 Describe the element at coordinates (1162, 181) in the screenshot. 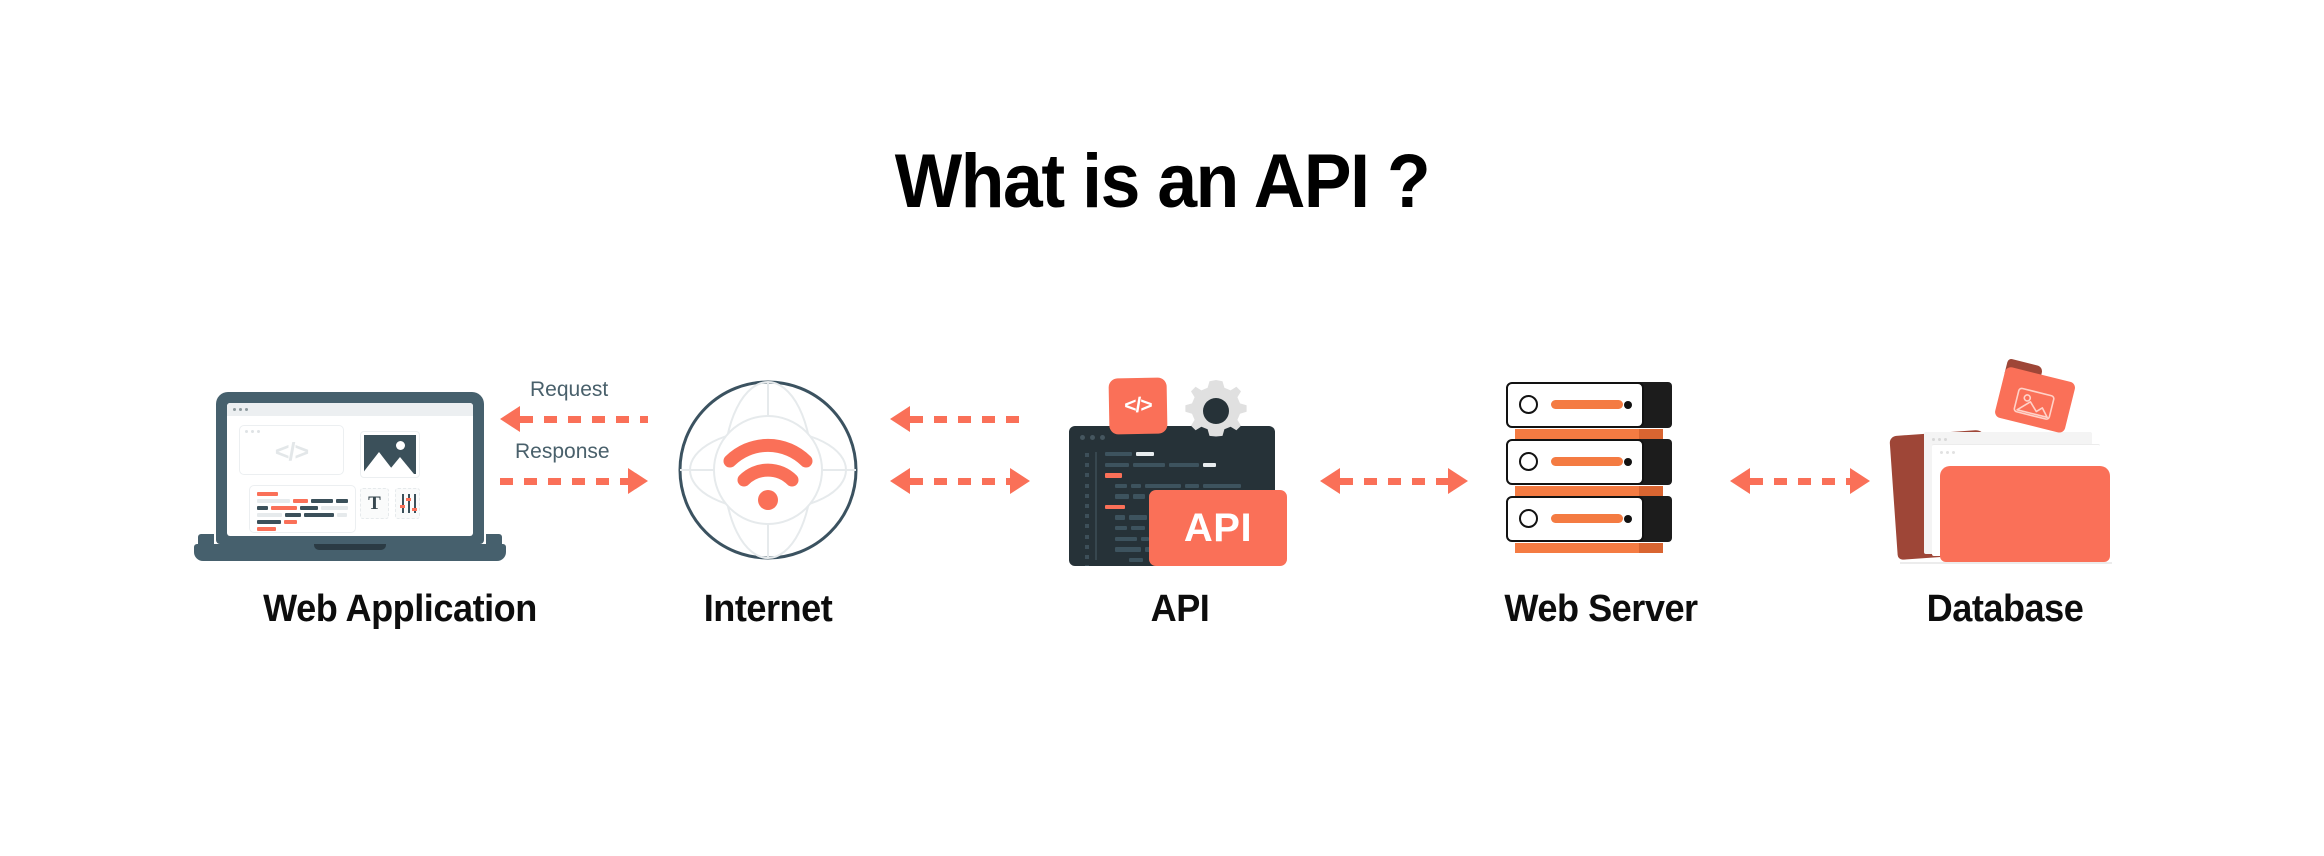

I see `page-title: What is an API ?` at that location.